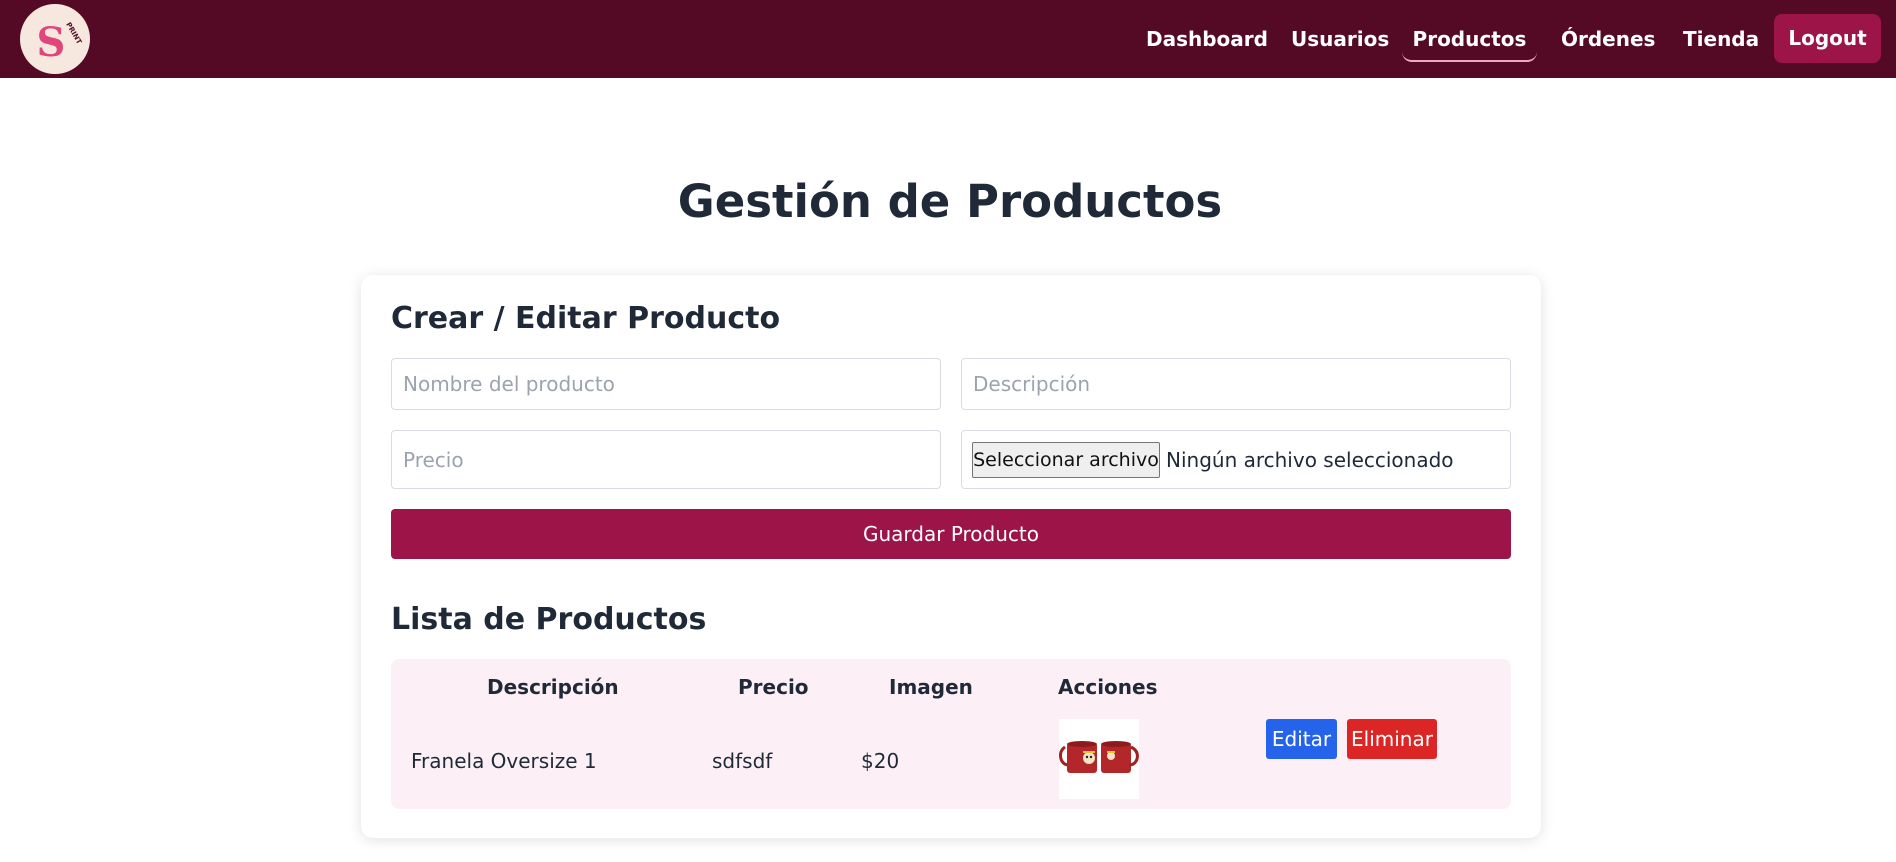  I want to click on product-name-cell: Franela Oversize 1, so click(504, 761).